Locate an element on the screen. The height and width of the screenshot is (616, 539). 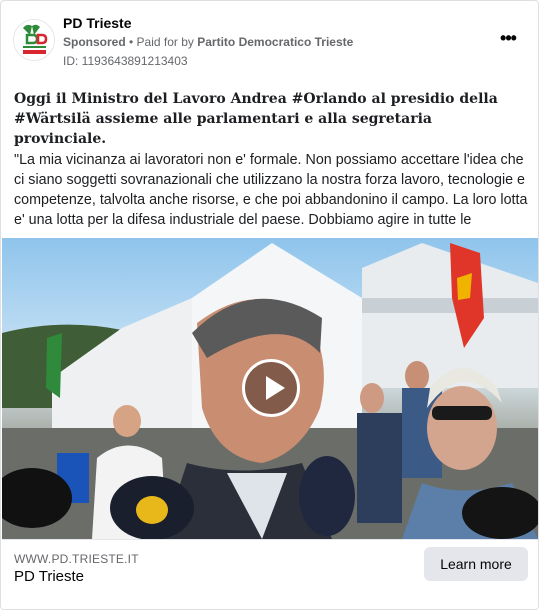
link-domain: WWW.PD.TRIESTE.IT is located at coordinates (76, 559).